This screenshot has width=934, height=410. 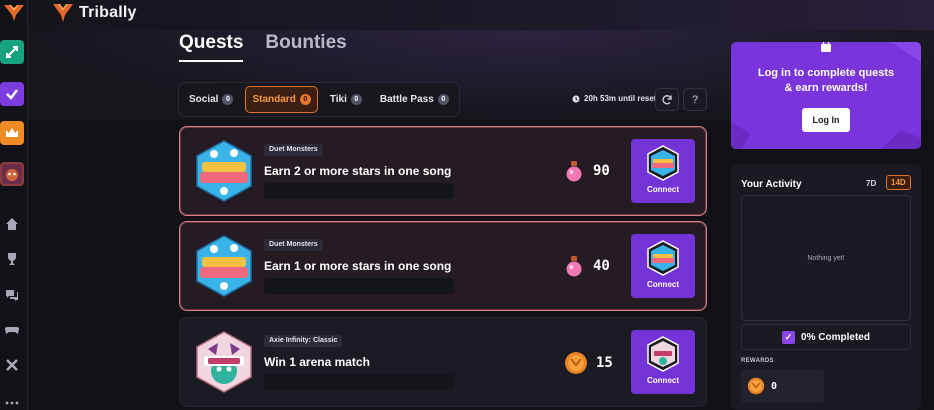 I want to click on subtab-label: Tiki, so click(x=338, y=99).